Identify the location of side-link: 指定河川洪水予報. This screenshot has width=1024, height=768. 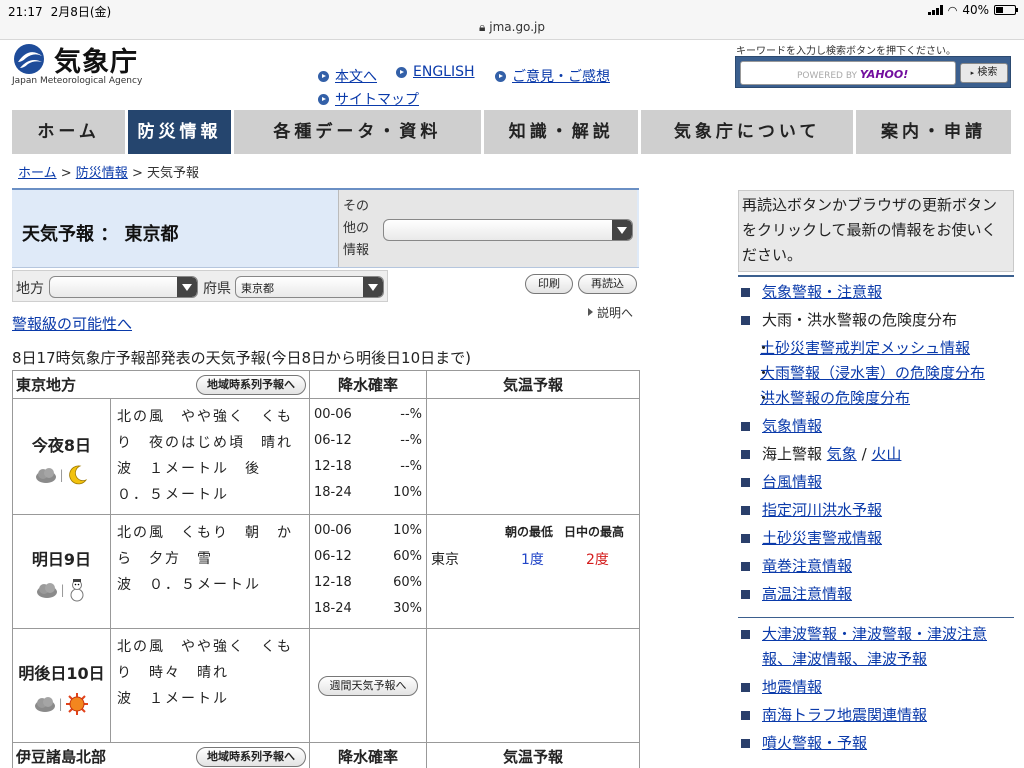
(822, 510).